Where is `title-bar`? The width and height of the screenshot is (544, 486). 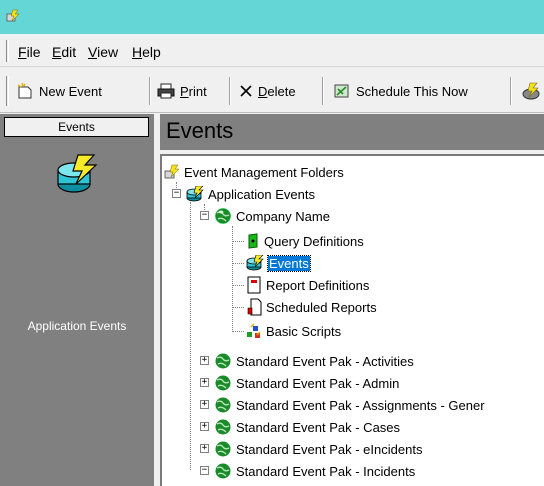 title-bar is located at coordinates (272, 17).